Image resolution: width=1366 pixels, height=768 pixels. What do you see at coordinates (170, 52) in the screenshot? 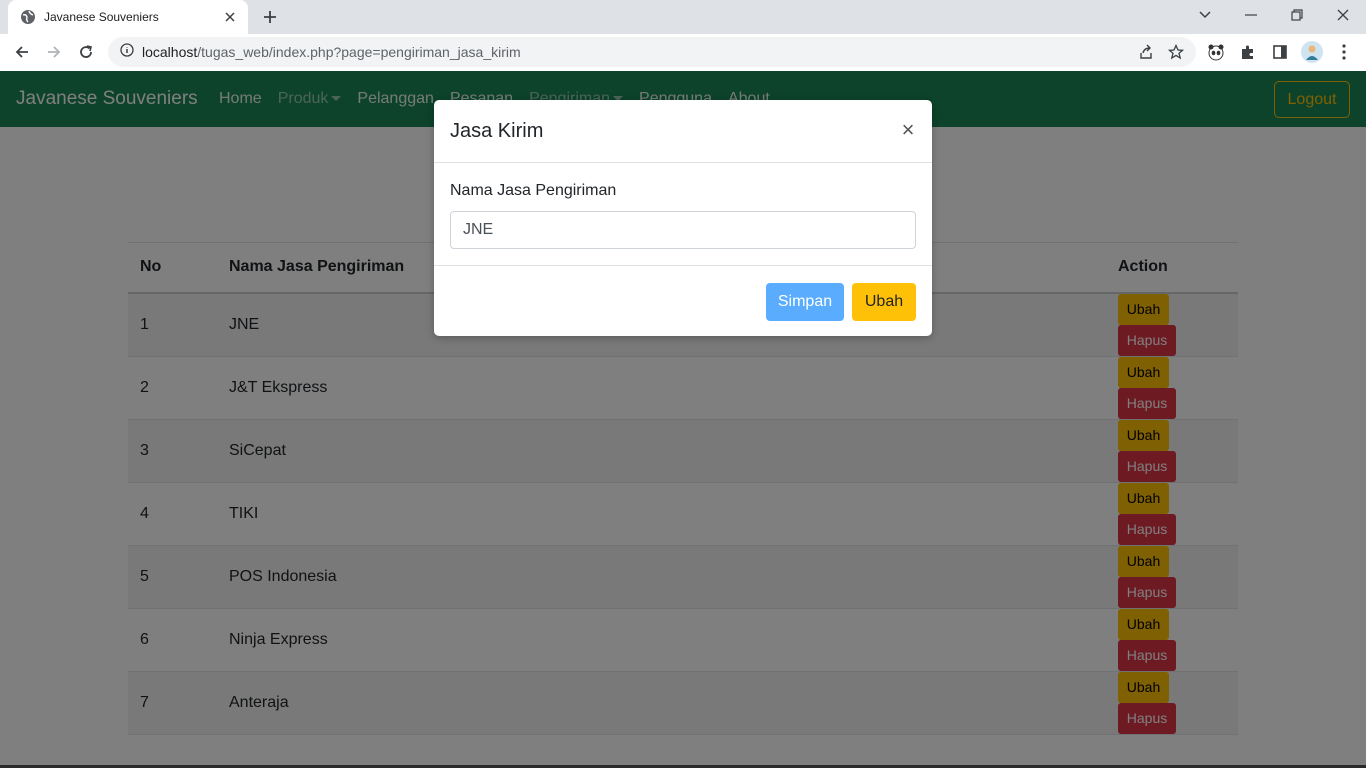
I see `url-host: localhost` at bounding box center [170, 52].